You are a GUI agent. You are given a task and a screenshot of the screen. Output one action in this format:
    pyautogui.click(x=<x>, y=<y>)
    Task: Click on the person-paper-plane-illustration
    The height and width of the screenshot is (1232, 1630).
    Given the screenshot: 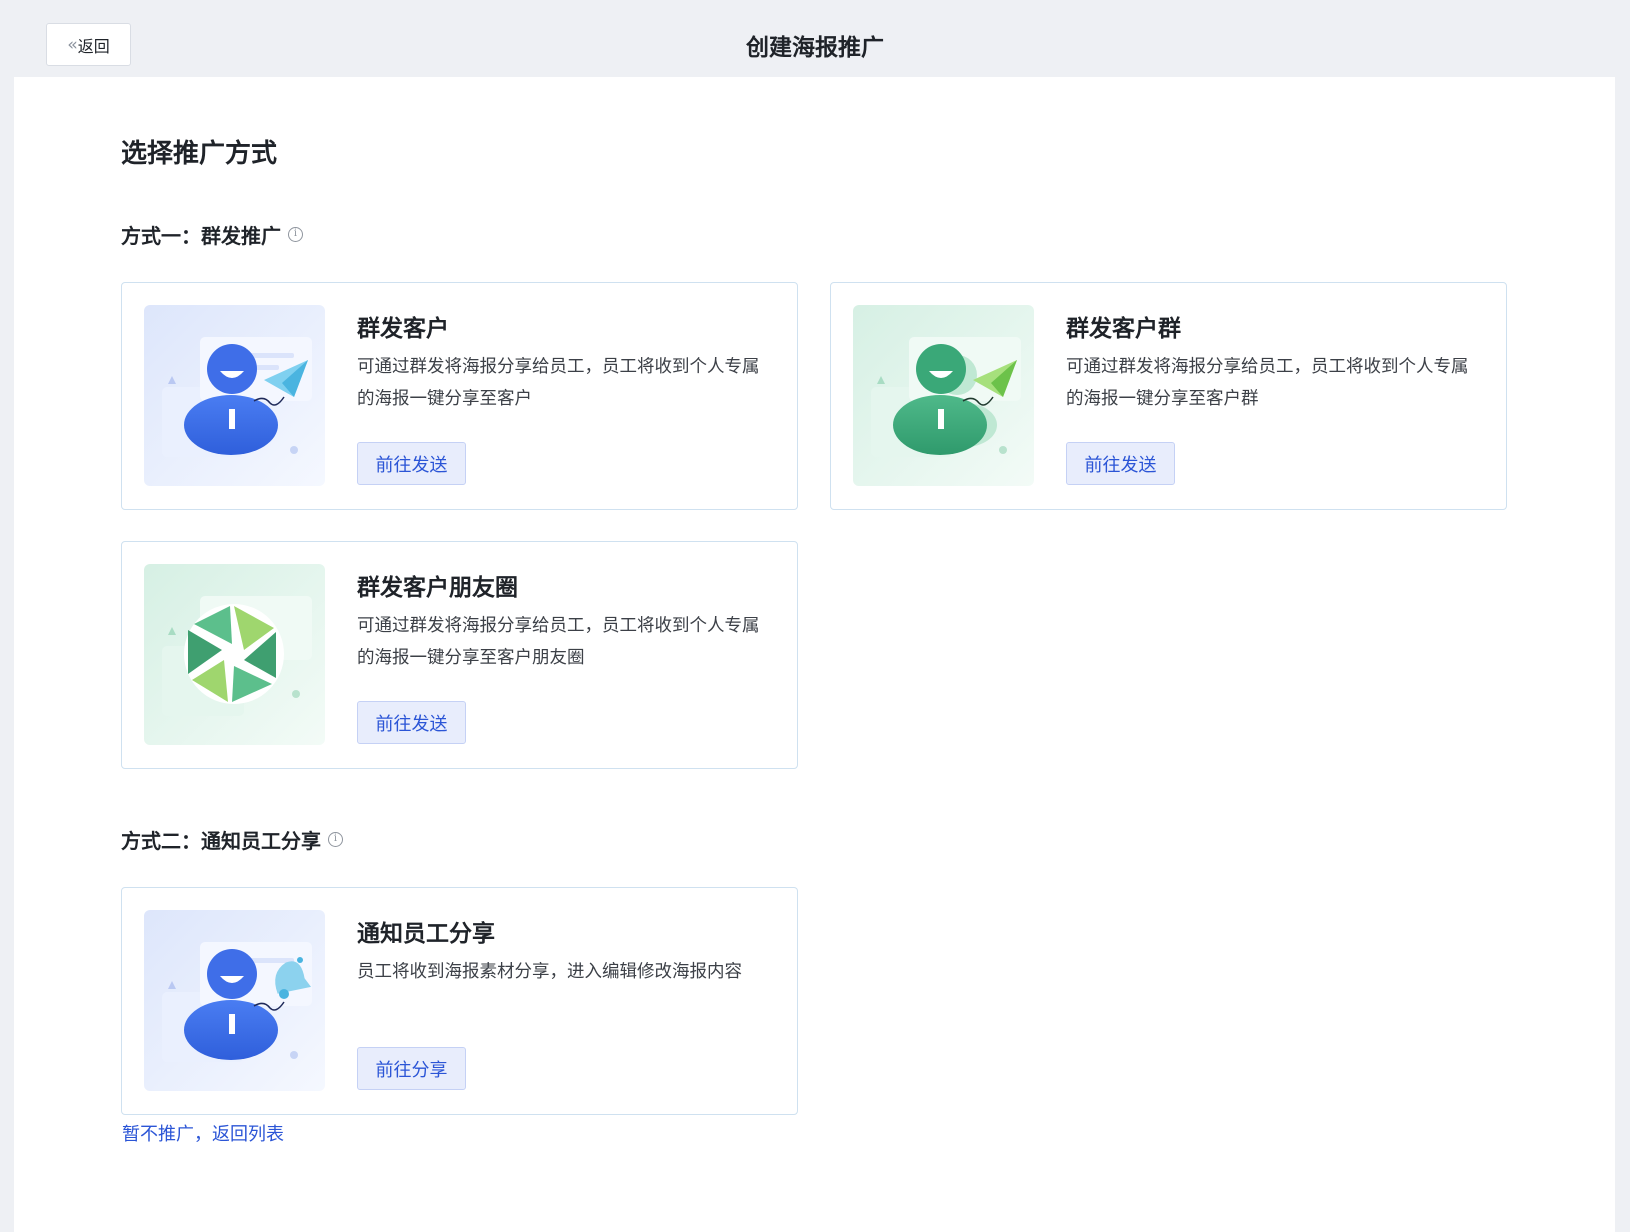 What is the action you would take?
    pyautogui.click(x=234, y=395)
    